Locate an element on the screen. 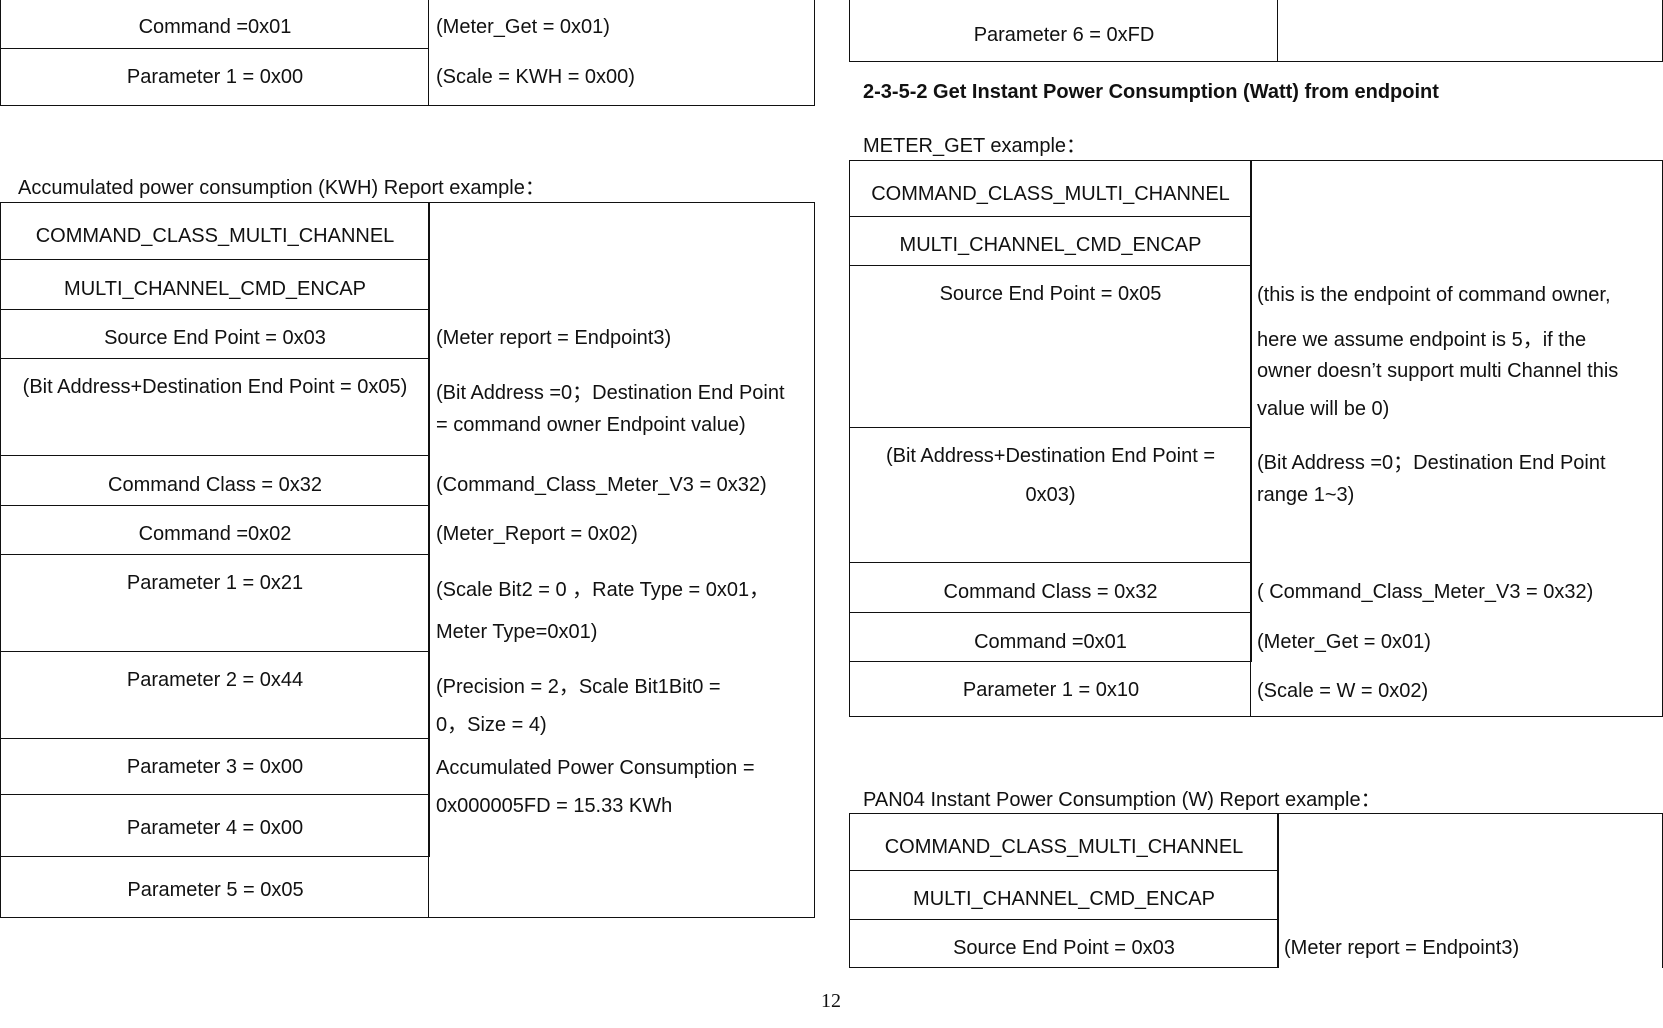  note-line: (Meter_Report = 0x02) is located at coordinates (537, 534).